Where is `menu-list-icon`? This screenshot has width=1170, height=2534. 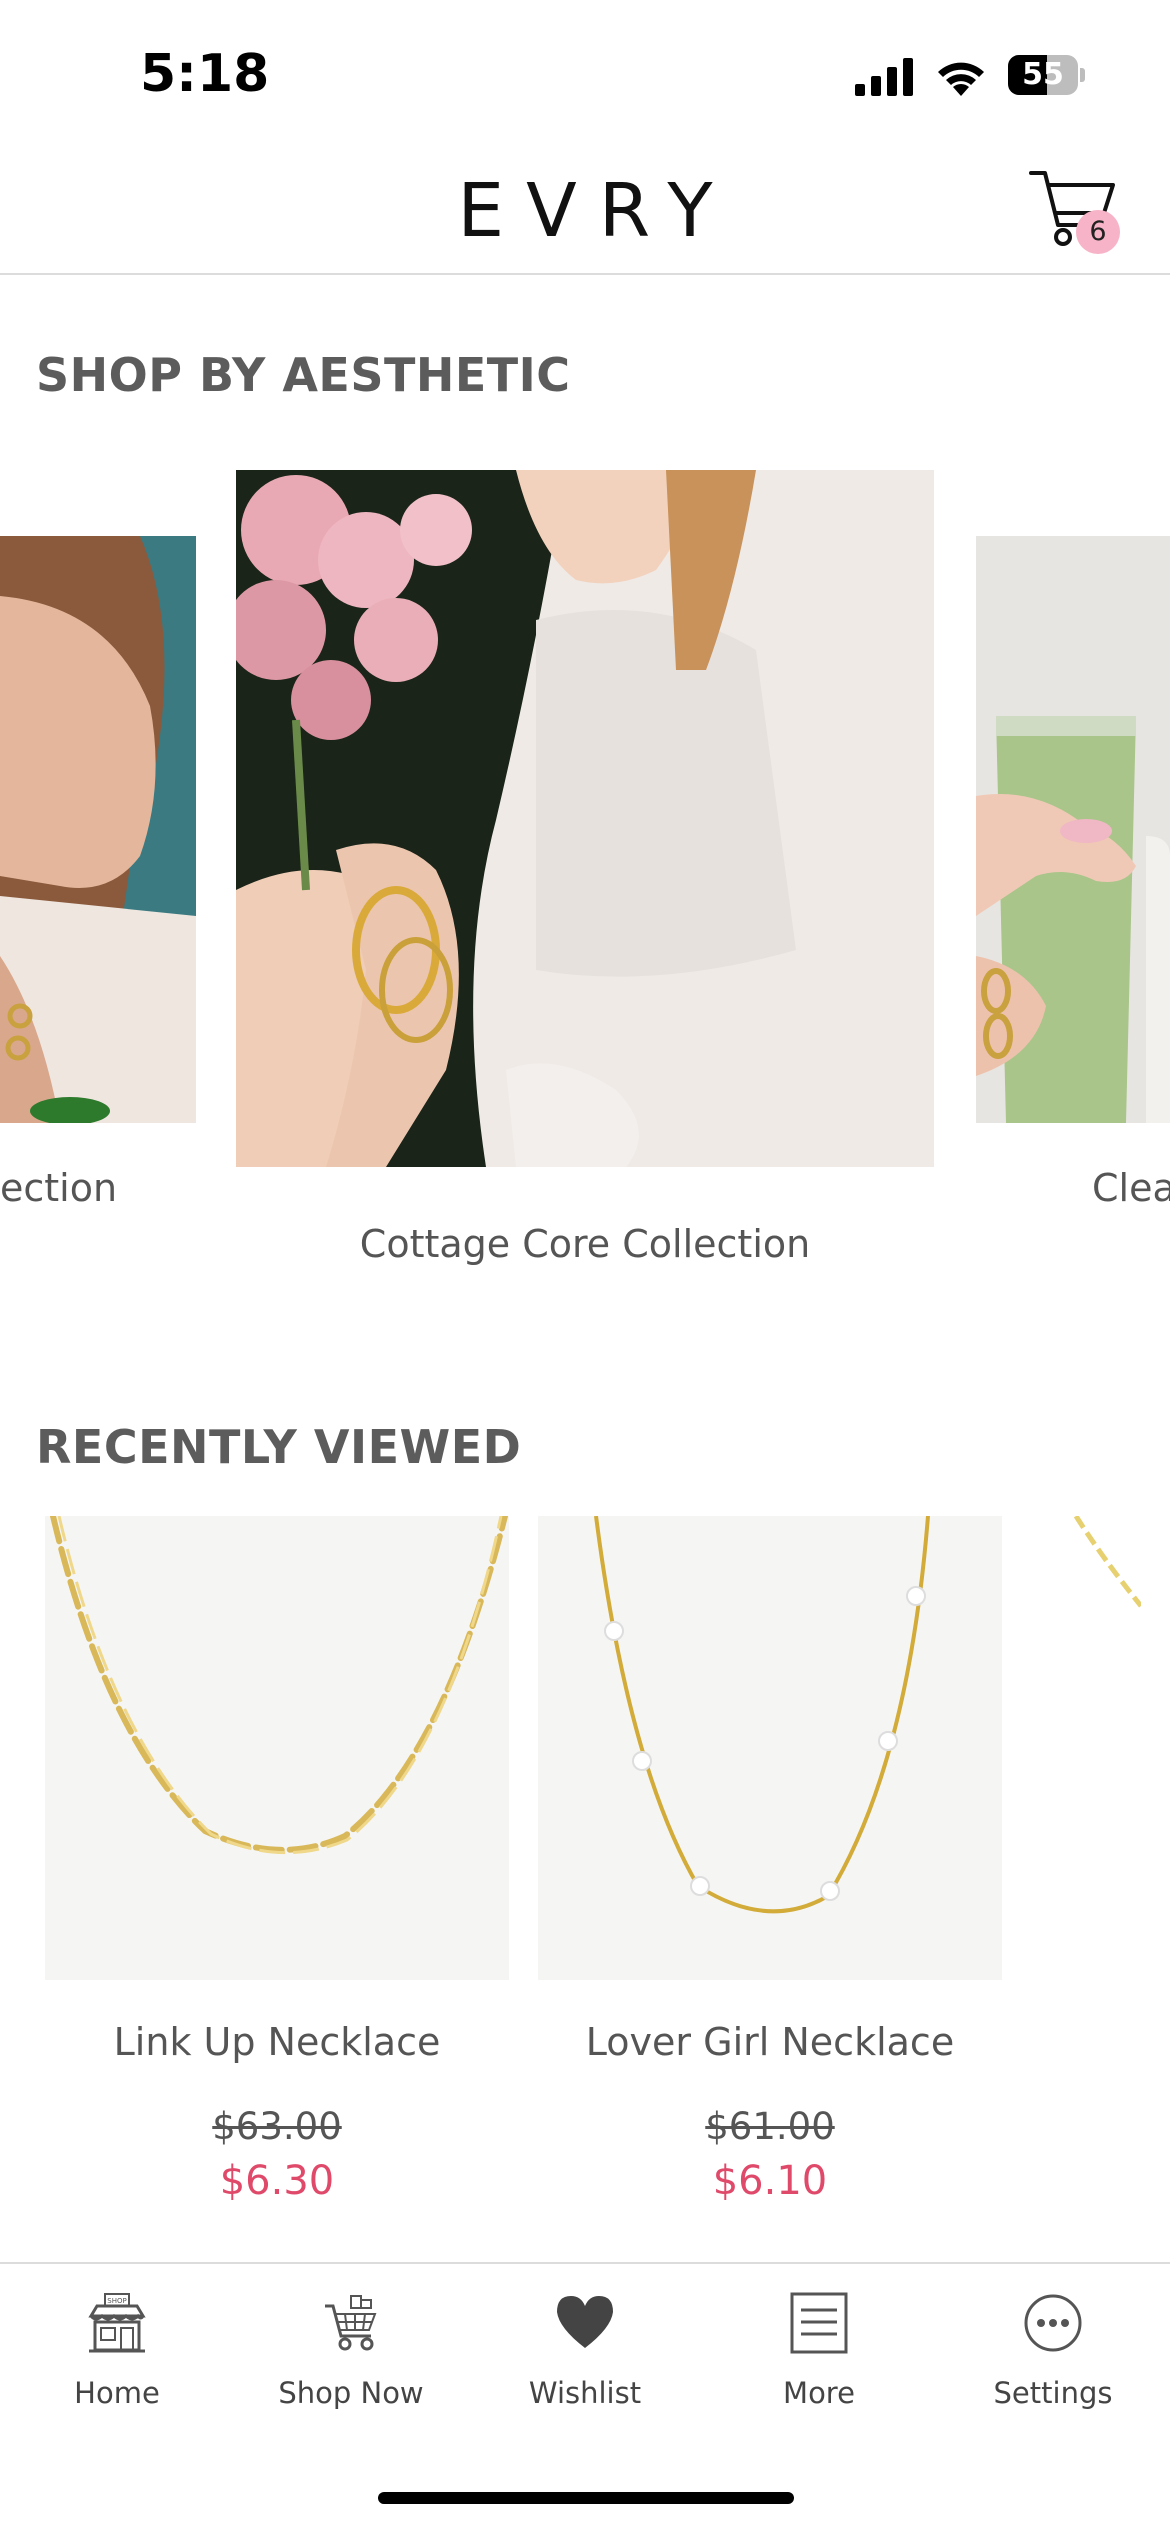 menu-list-icon is located at coordinates (819, 2323).